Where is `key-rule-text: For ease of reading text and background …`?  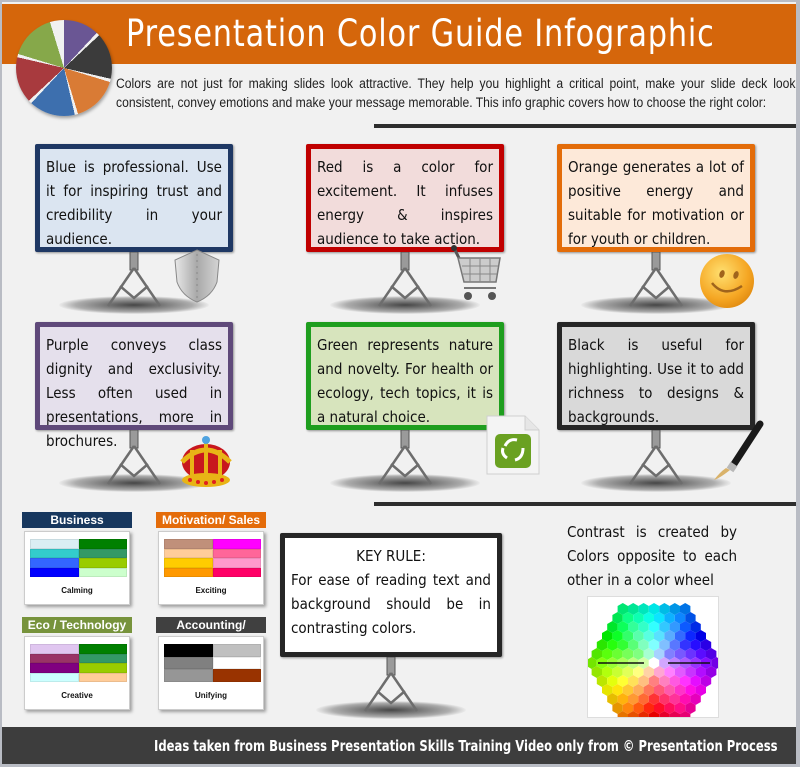 key-rule-text: For ease of reading text and background … is located at coordinates (391, 604).